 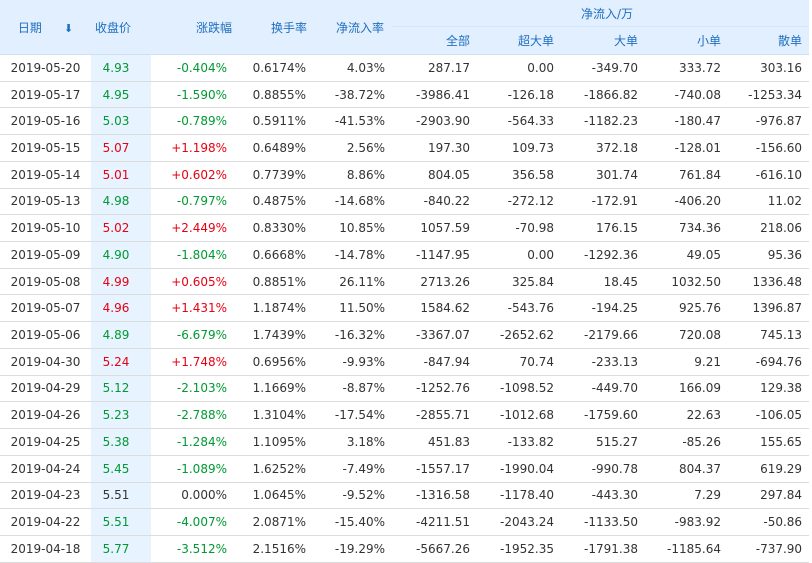 I want to click on column-header-small: 小单, so click(x=686, y=40).